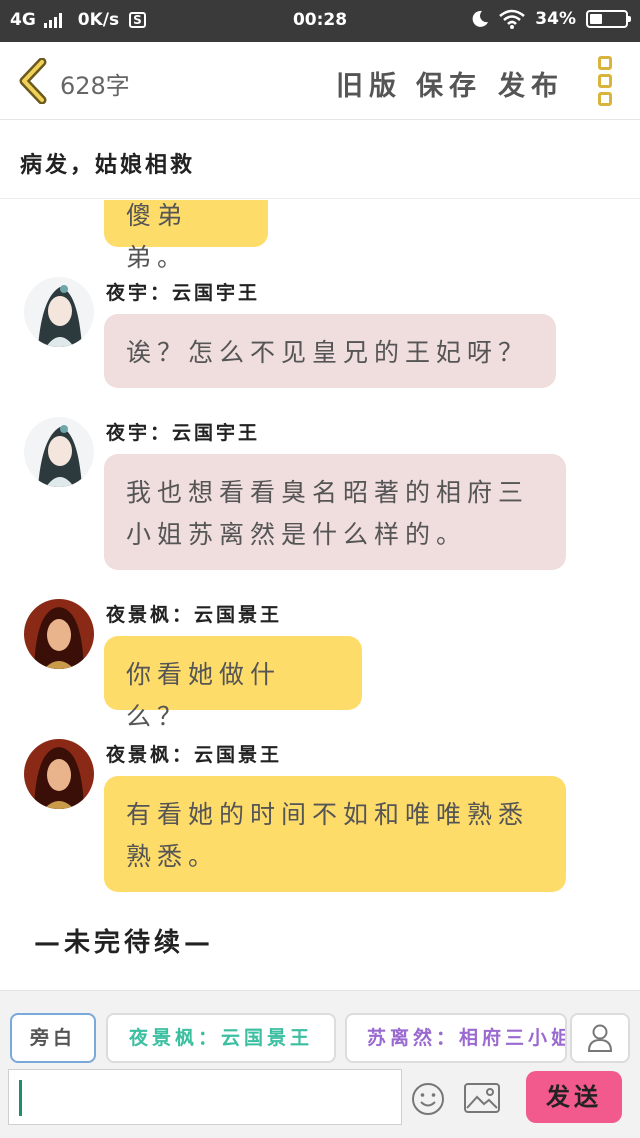 The height and width of the screenshot is (1138, 640). What do you see at coordinates (456, 1038) in the screenshot?
I see `role-su-liran: 苏离然：相府三小姐` at bounding box center [456, 1038].